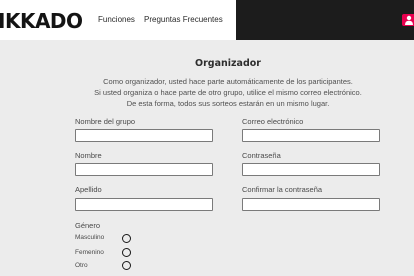  Describe the element at coordinates (88, 225) in the screenshot. I see `gender-label: Género` at that location.